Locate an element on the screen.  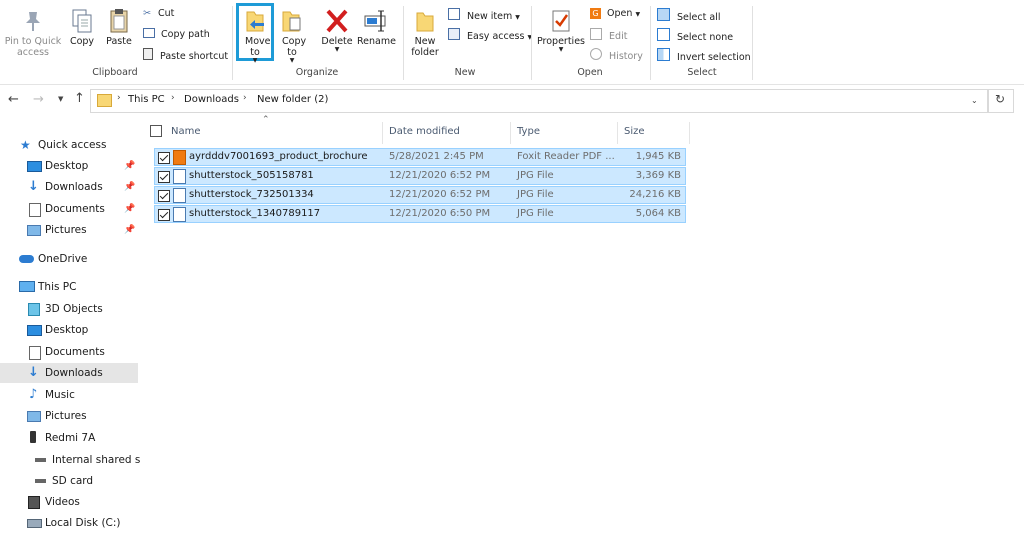
paste-label: Paste is located at coordinates (119, 41).